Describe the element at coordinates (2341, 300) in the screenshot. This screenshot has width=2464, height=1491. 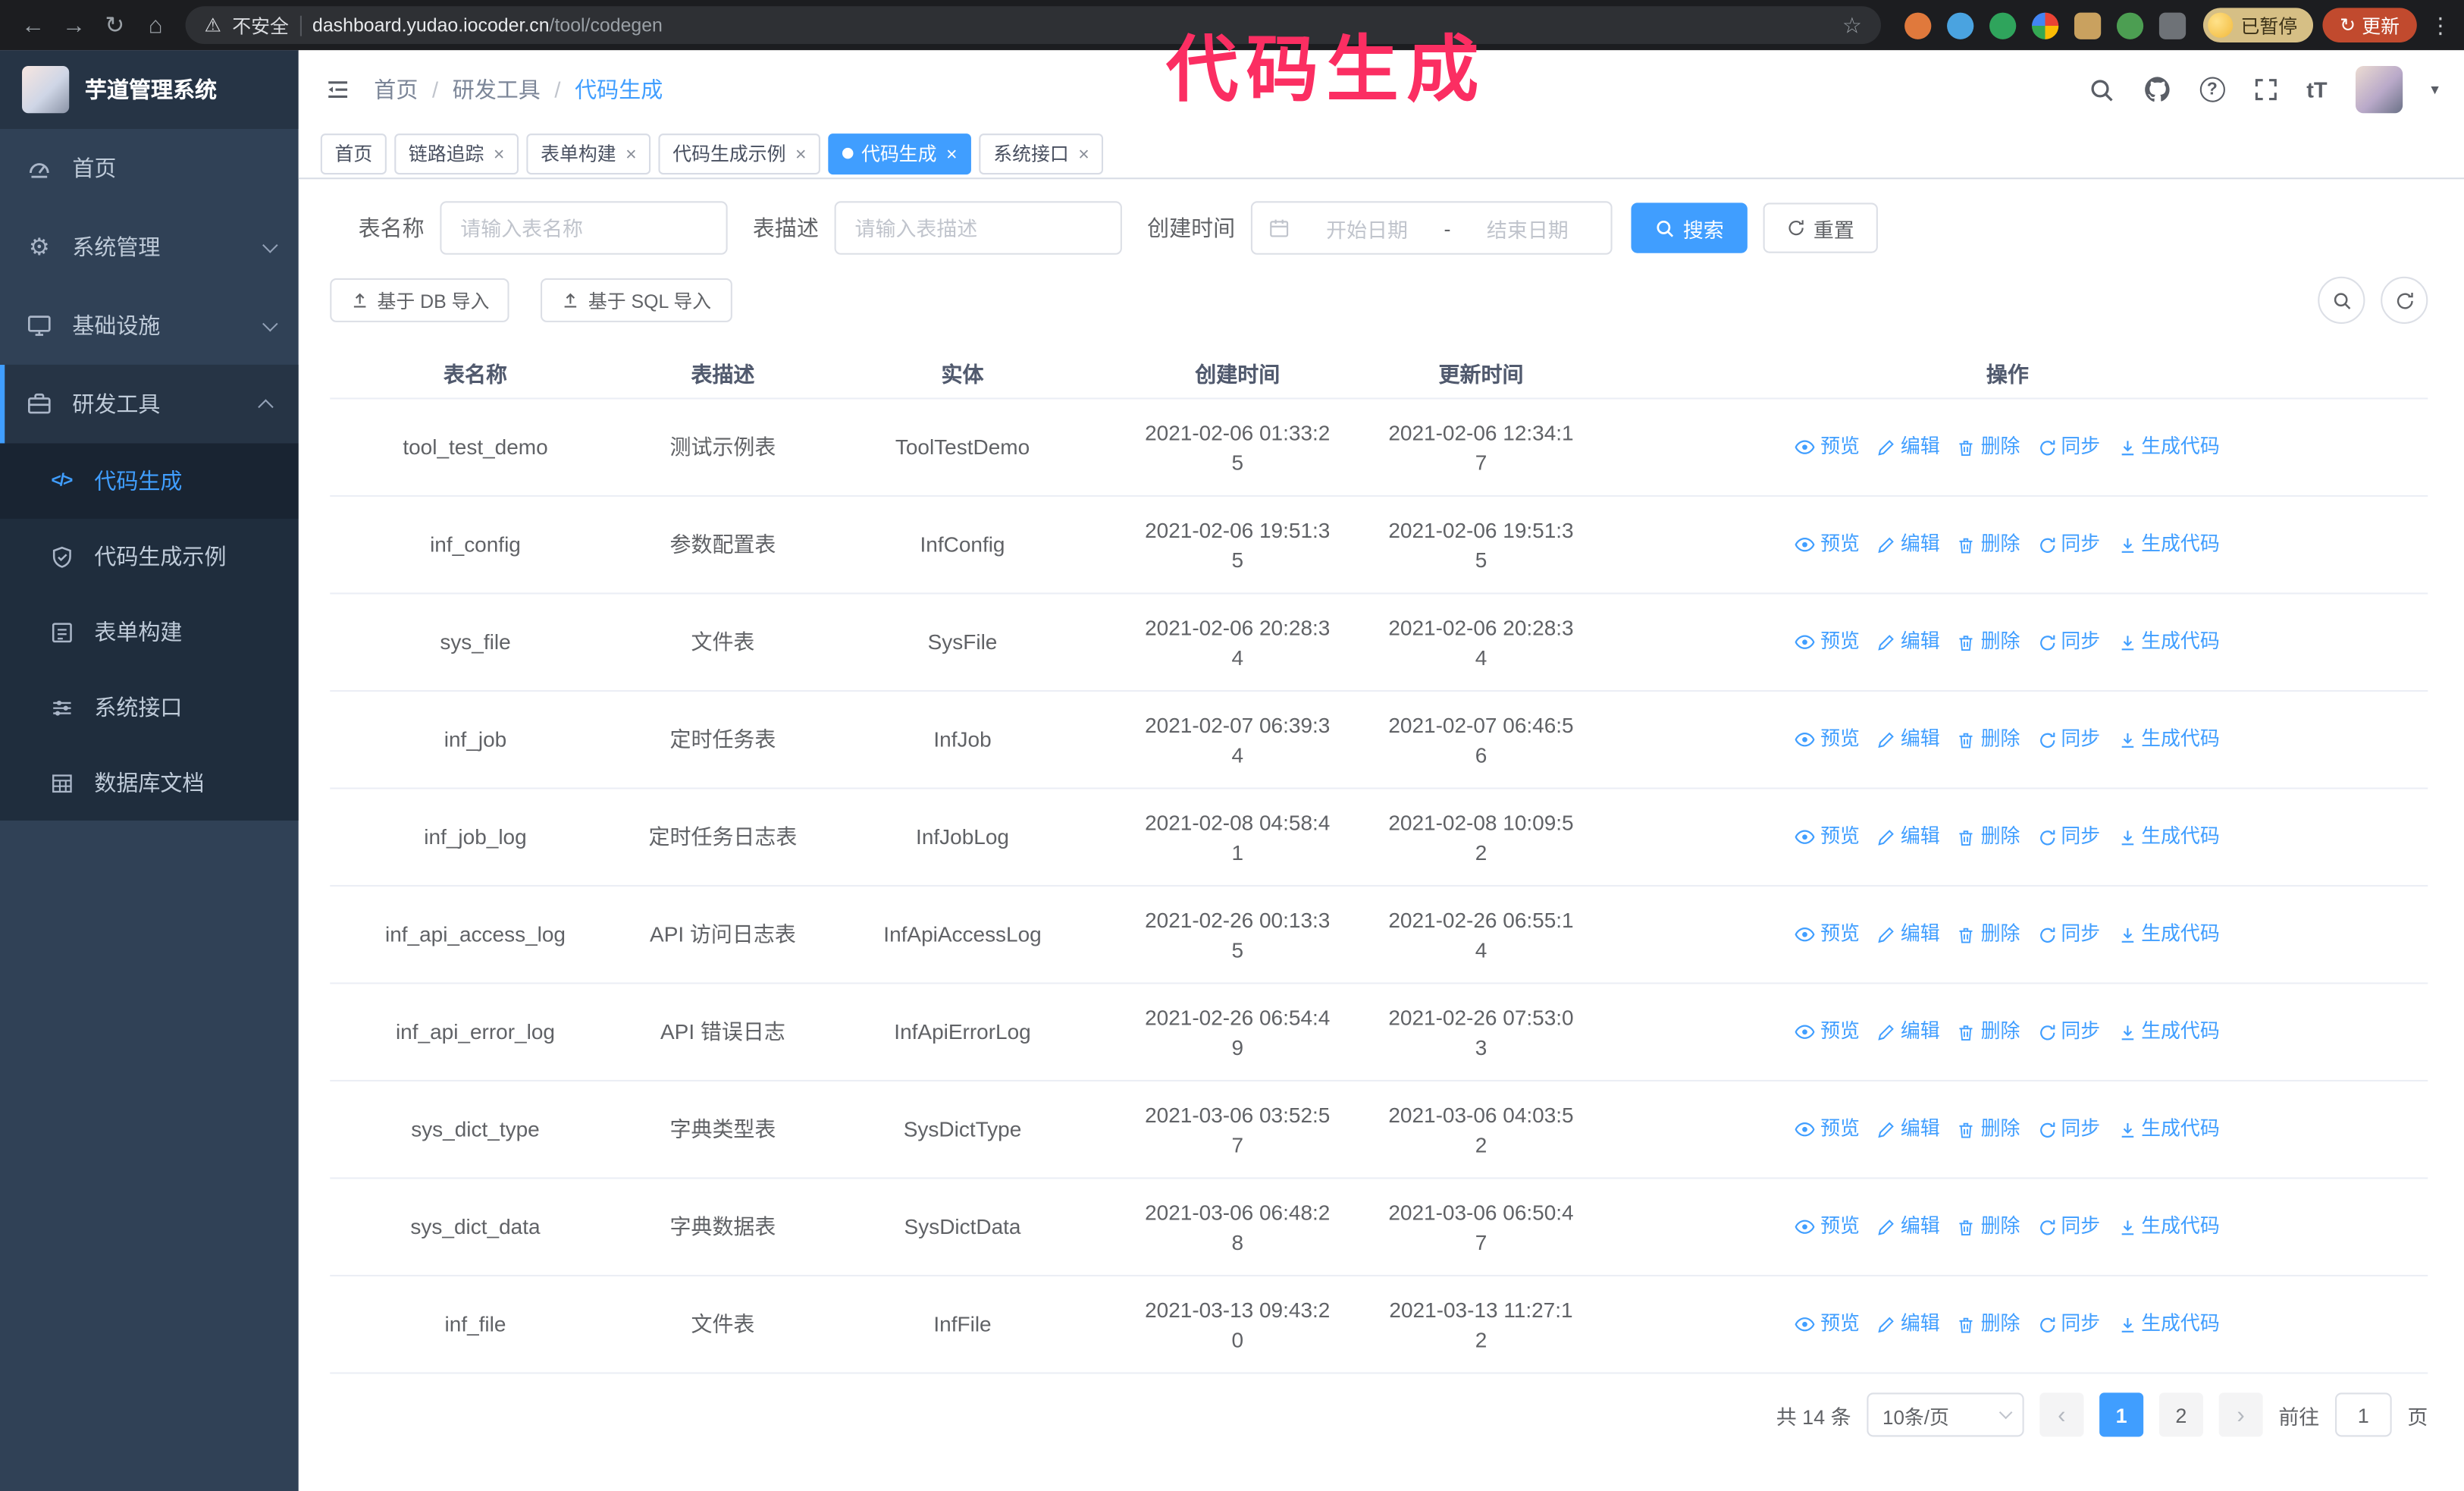
I see `toggle-search-button` at that location.